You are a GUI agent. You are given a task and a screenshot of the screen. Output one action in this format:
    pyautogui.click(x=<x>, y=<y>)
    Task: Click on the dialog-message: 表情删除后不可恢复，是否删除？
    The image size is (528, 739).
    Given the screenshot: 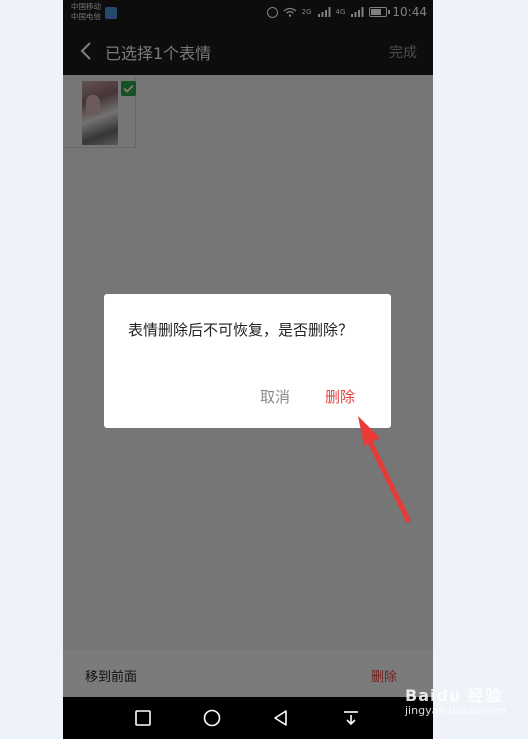 What is the action you would take?
    pyautogui.click(x=241, y=330)
    